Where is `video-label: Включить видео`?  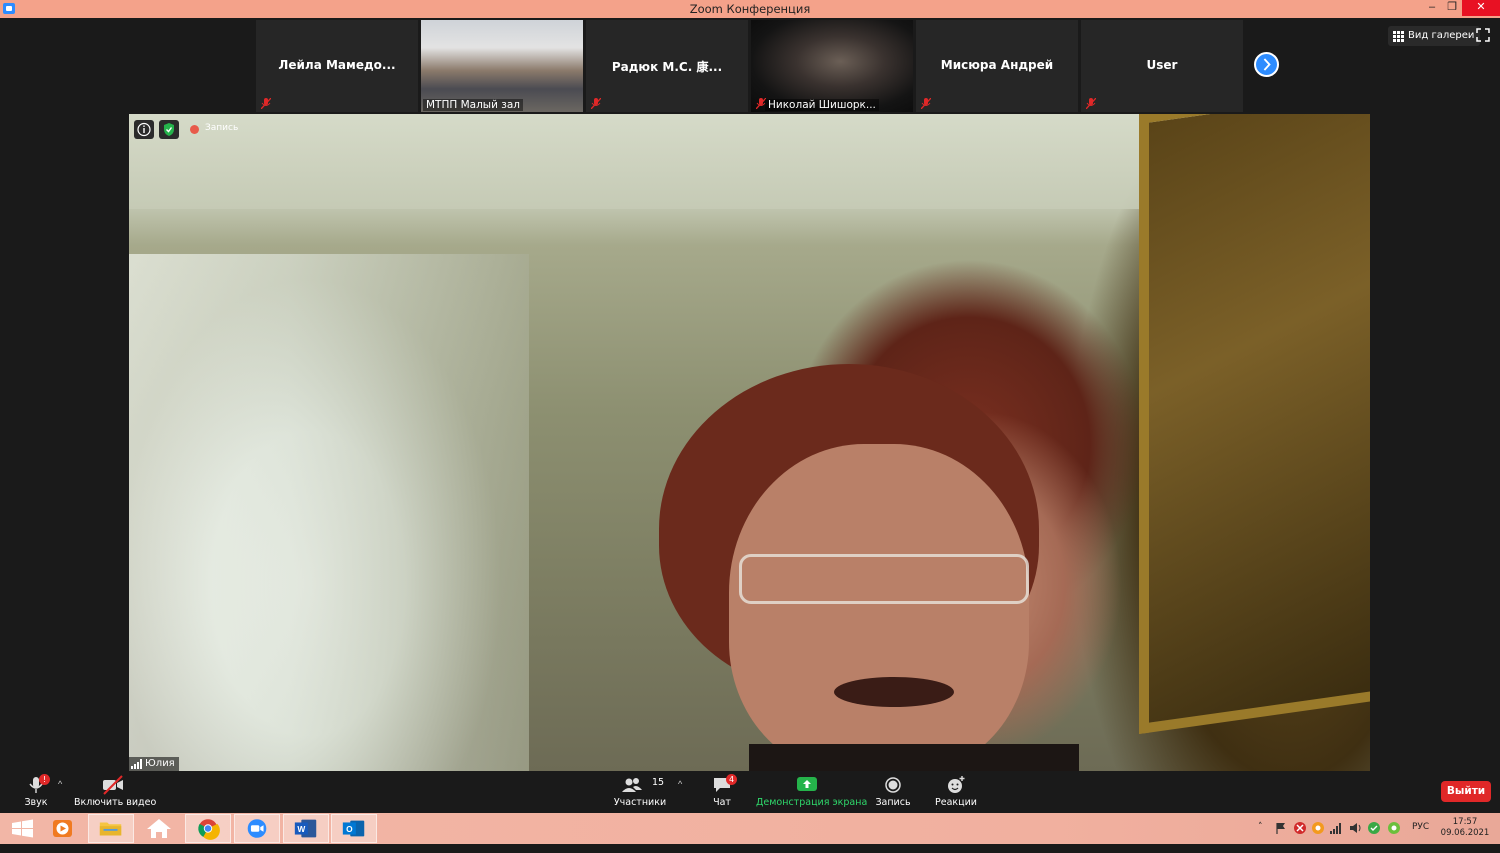 video-label: Включить видео is located at coordinates (115, 802).